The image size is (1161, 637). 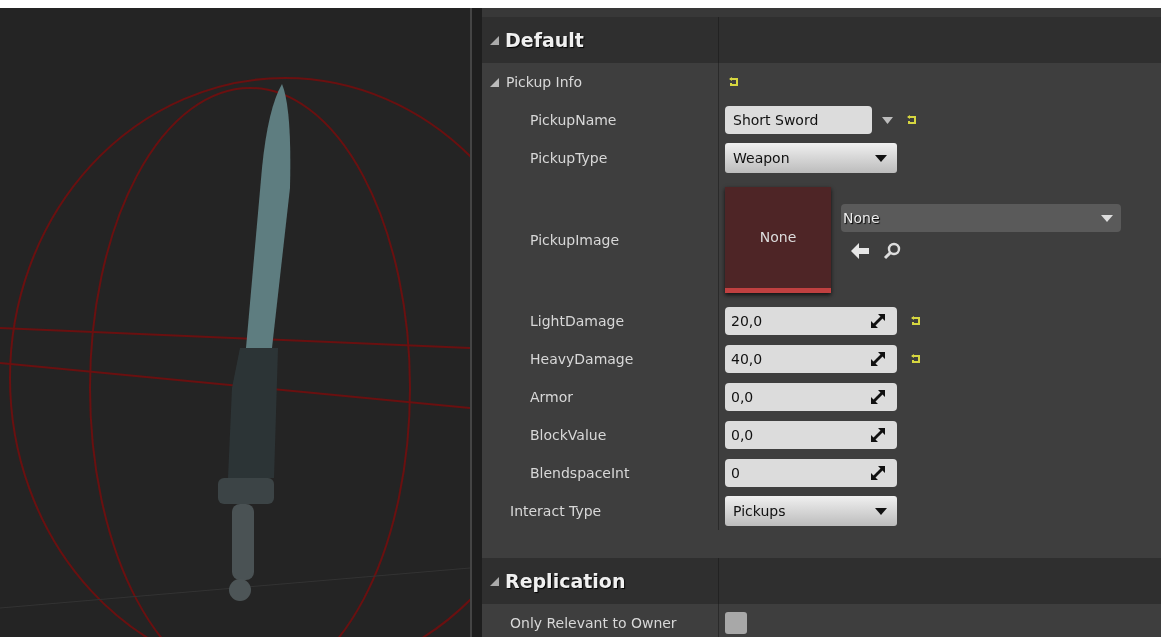 I want to click on property-label: Only Relevant to Owner, so click(x=593, y=623).